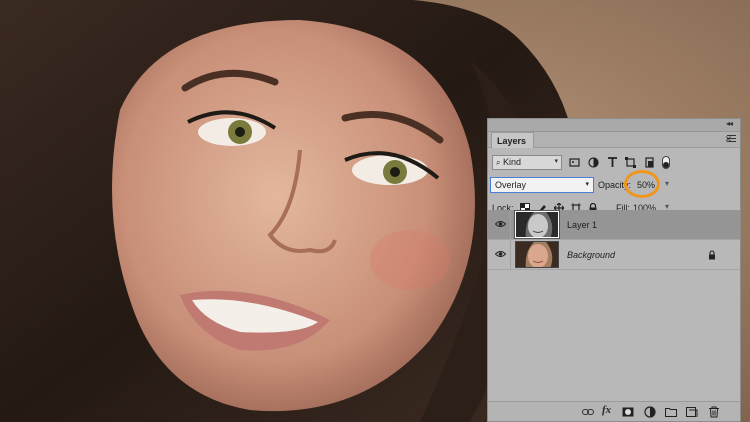 This screenshot has height=422, width=750. I want to click on type-filter-icon, so click(612, 162).